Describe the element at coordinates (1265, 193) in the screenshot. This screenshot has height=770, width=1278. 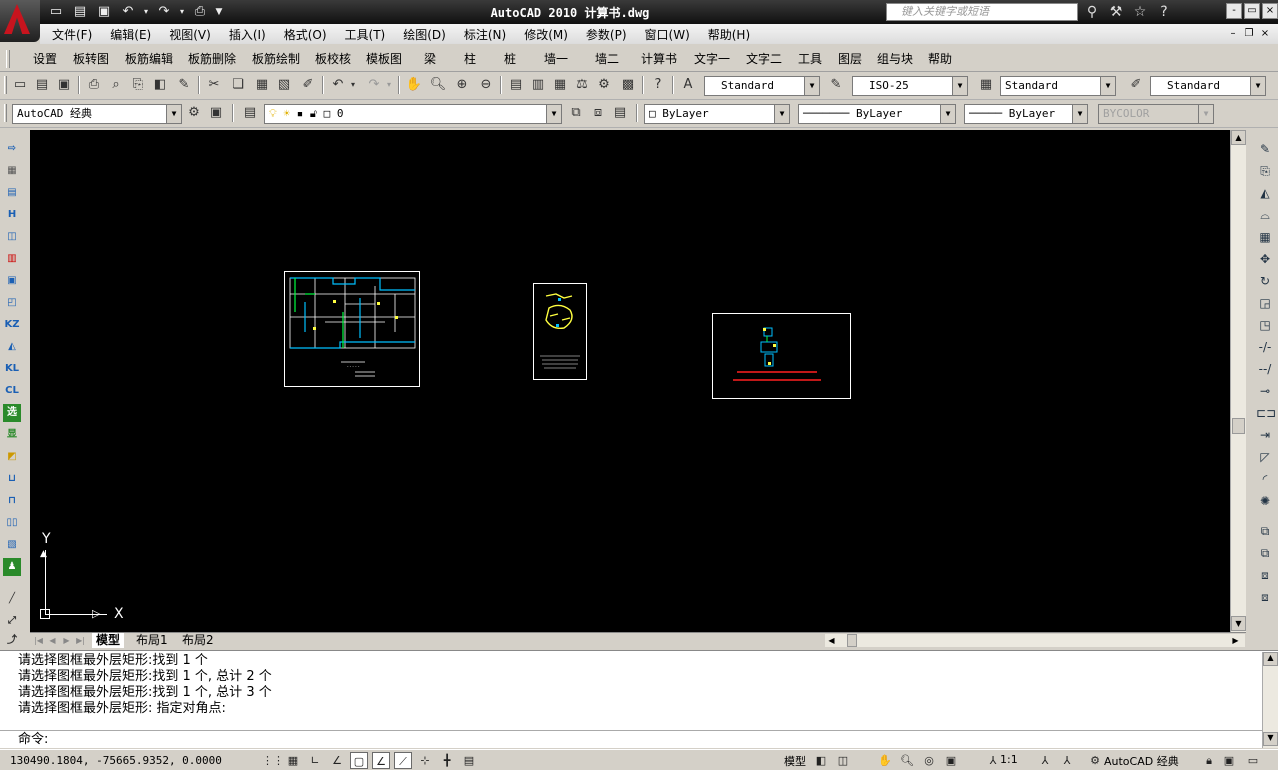
I see `mirror-icon: ◭` at that location.